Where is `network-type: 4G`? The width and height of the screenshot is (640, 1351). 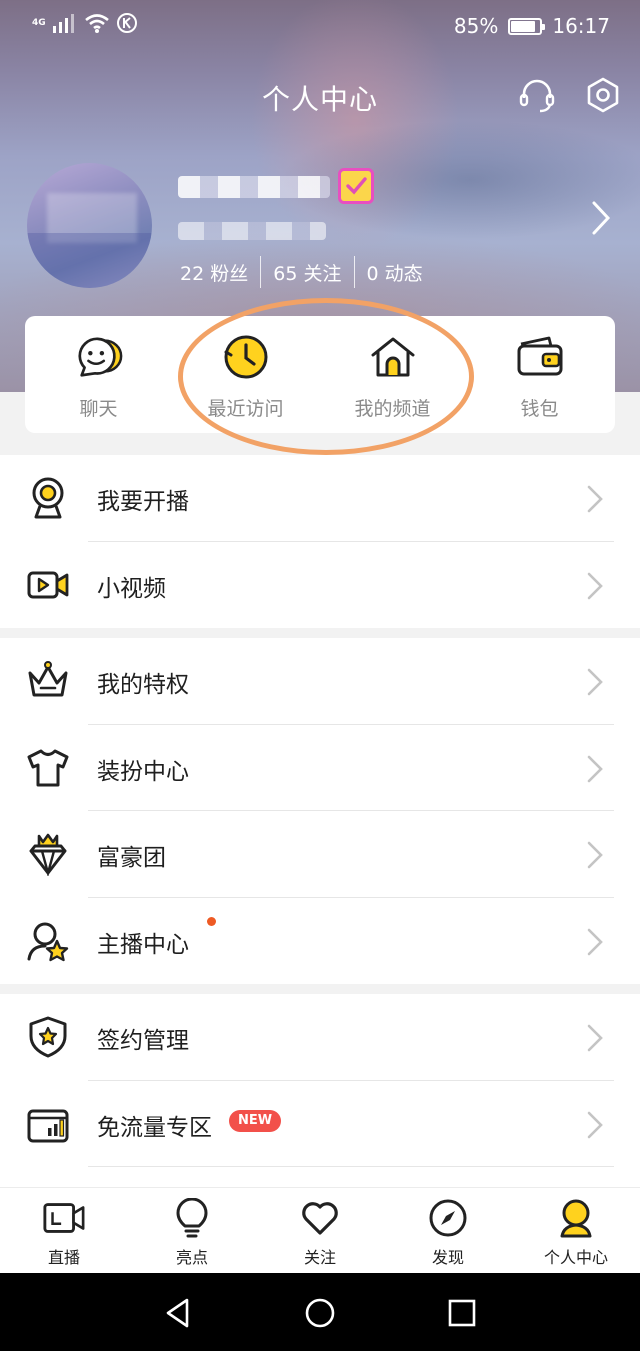
network-type: 4G is located at coordinates (39, 23).